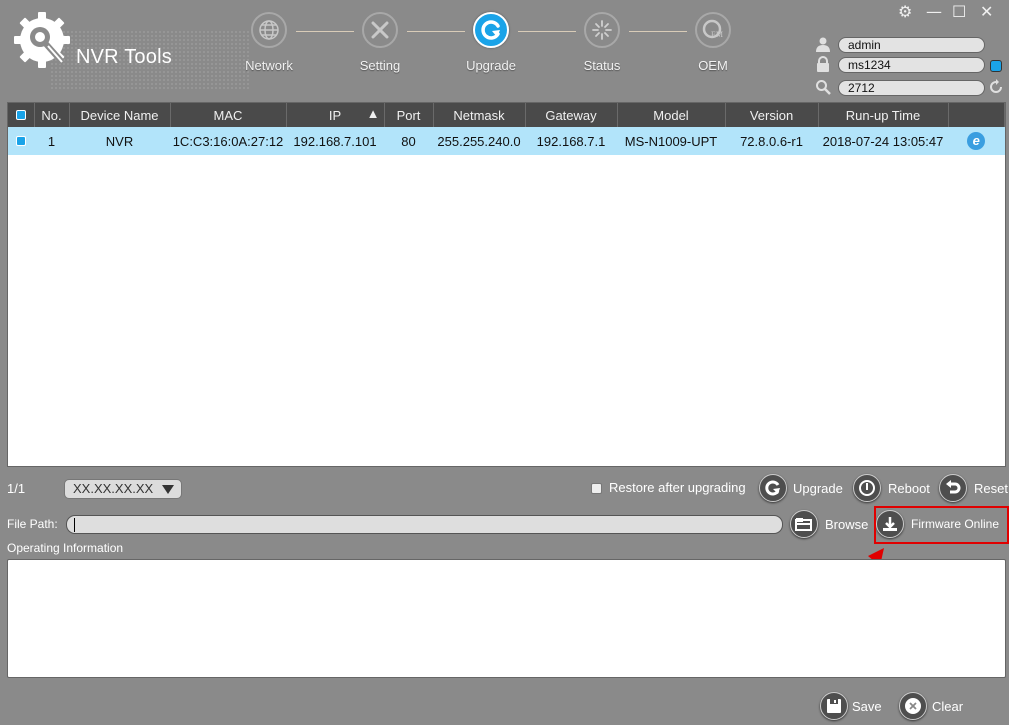 This screenshot has height=725, width=1009. I want to click on svg-text: EM, so click(717, 34).